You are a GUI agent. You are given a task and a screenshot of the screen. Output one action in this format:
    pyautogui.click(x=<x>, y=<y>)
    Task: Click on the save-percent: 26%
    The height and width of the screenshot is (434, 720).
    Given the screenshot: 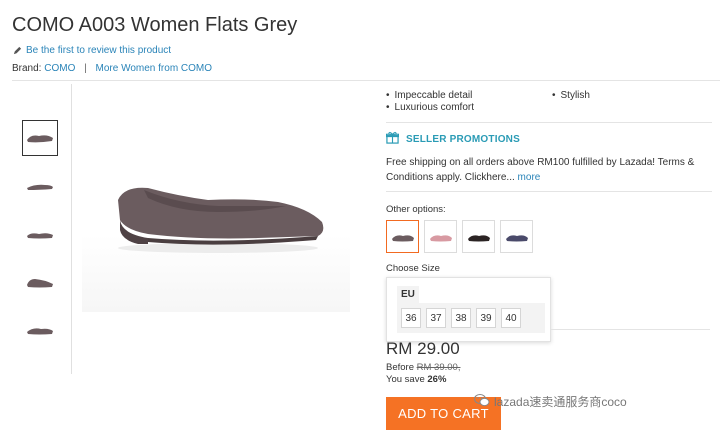 What is the action you would take?
    pyautogui.click(x=437, y=379)
    